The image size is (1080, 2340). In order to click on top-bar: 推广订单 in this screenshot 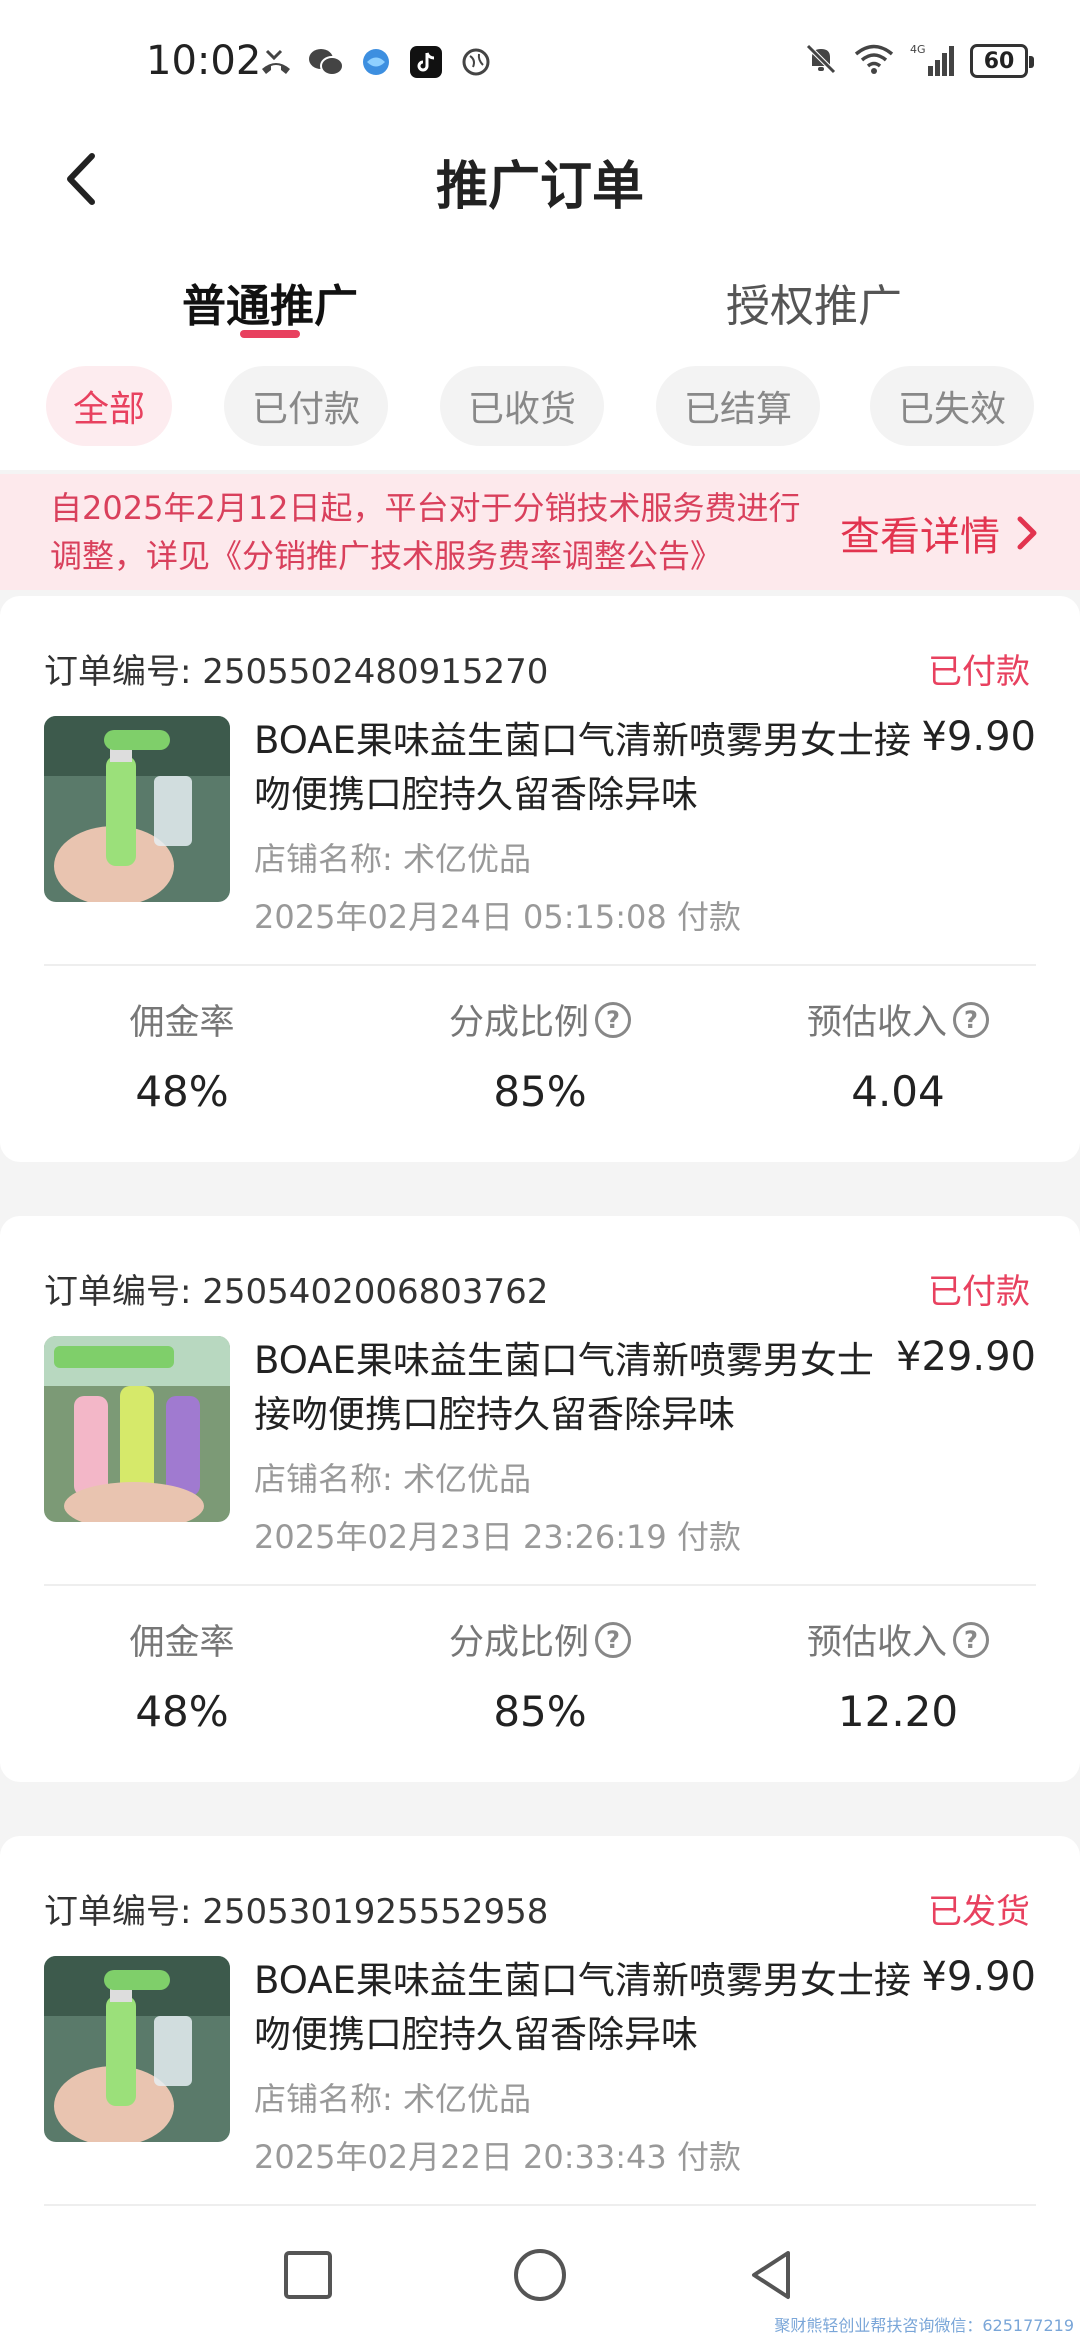, I will do `click(540, 180)`.